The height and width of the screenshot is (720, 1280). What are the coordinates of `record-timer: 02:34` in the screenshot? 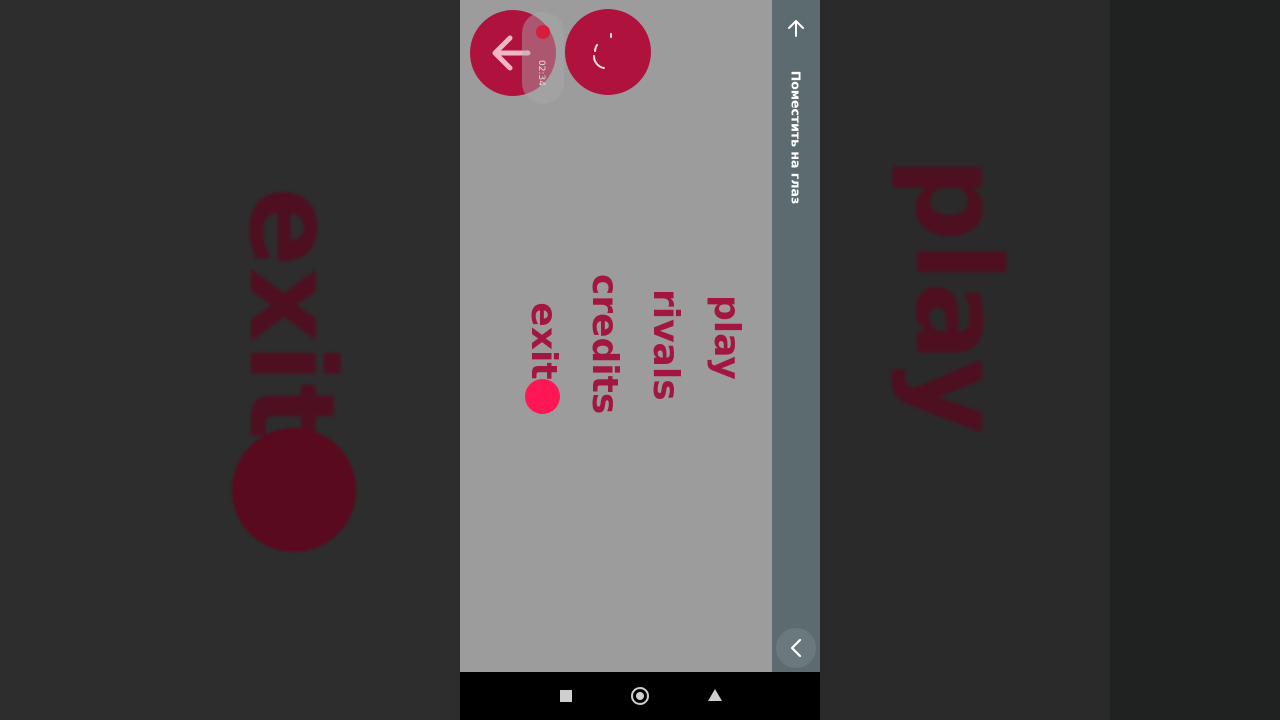 It's located at (540, 73).